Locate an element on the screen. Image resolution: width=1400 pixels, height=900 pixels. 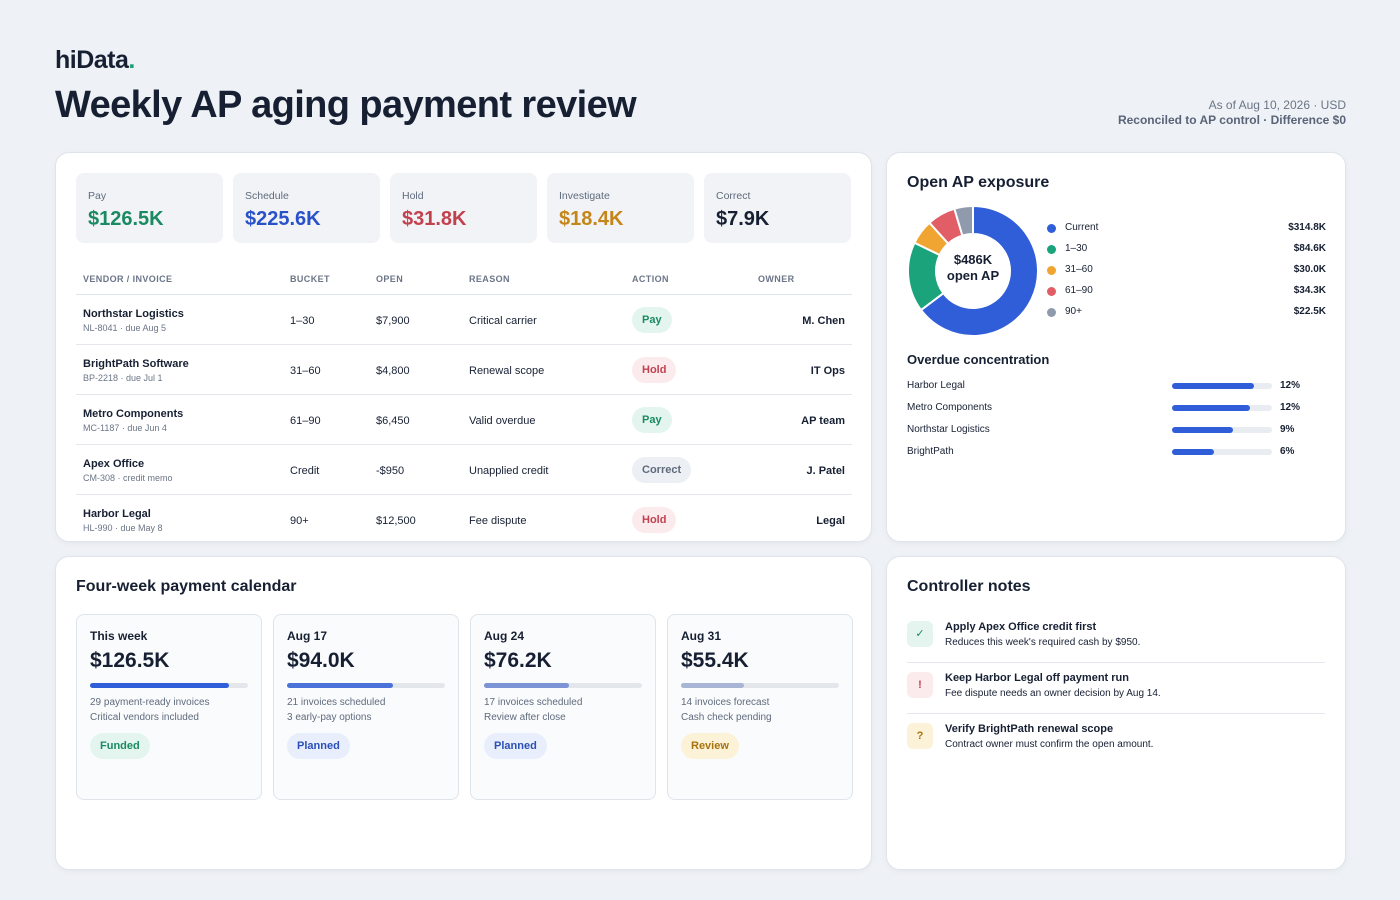
reason-text: Fee dispute is located at coordinates (498, 521).